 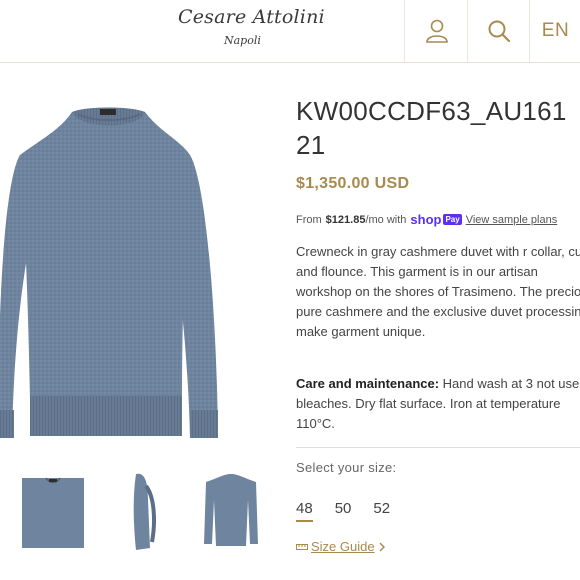 I want to click on site-header: Cesare Attolini Napoli EN, so click(x=290, y=31).